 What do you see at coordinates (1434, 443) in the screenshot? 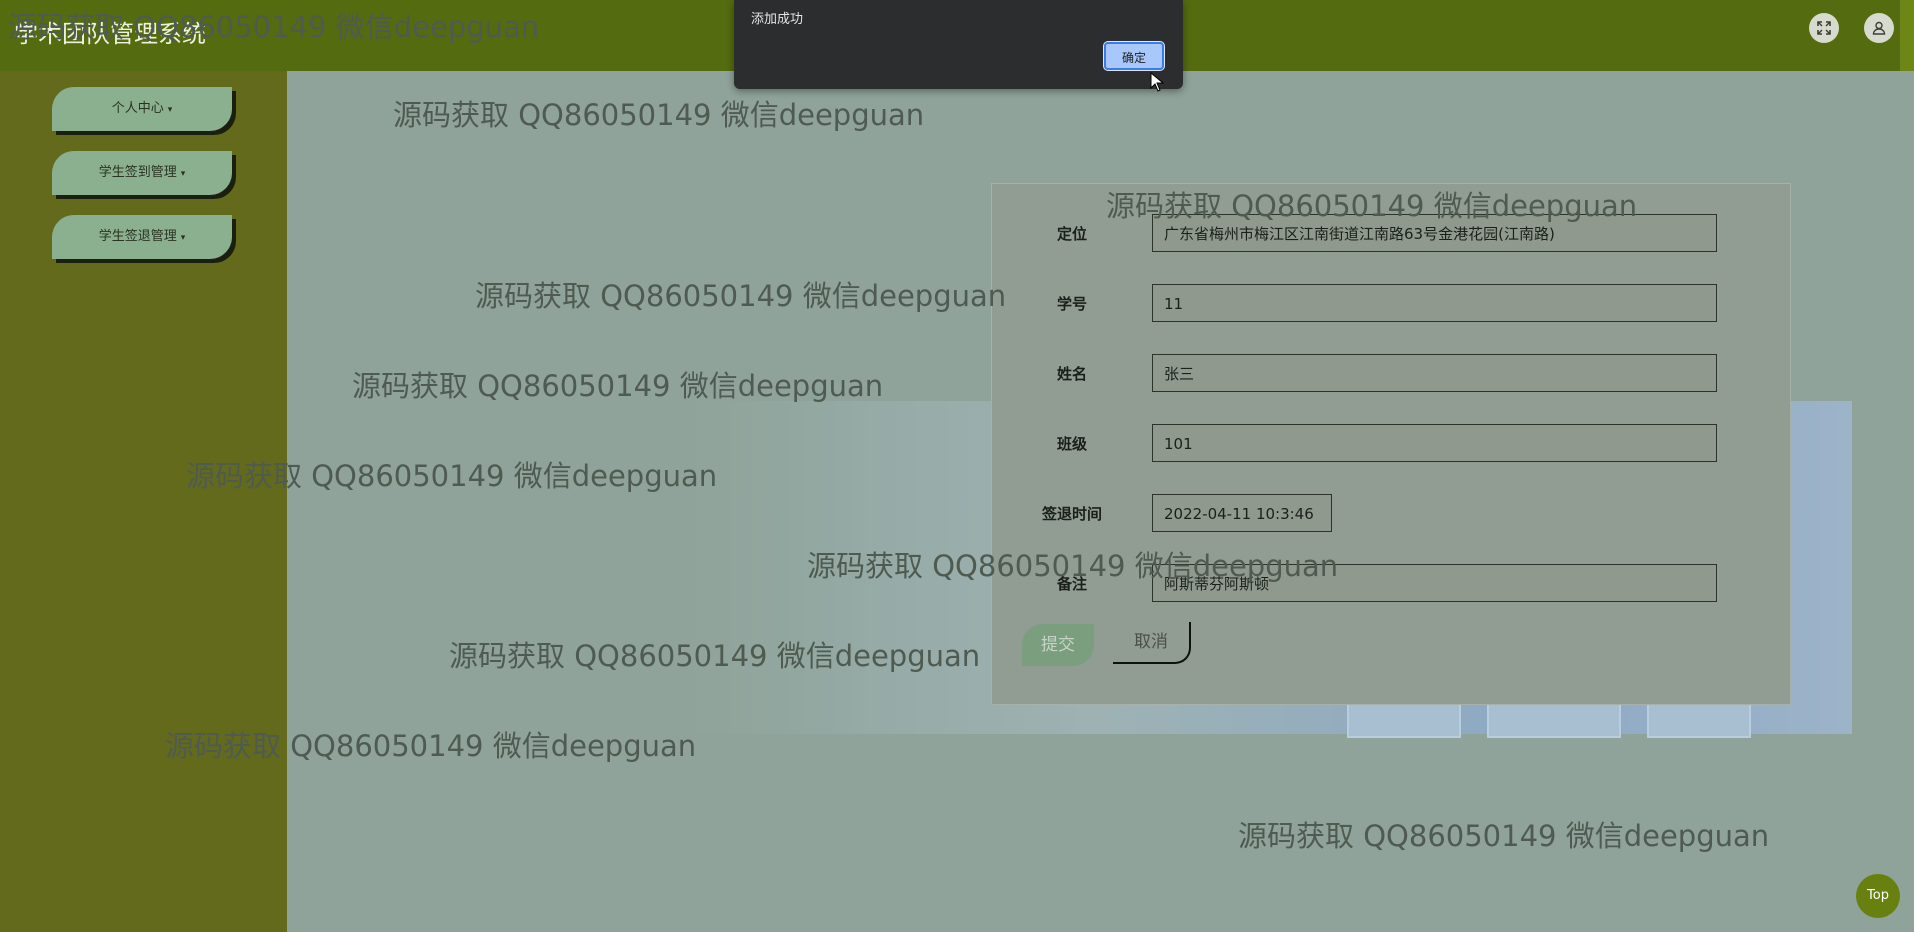
I see `class-input: 101` at bounding box center [1434, 443].